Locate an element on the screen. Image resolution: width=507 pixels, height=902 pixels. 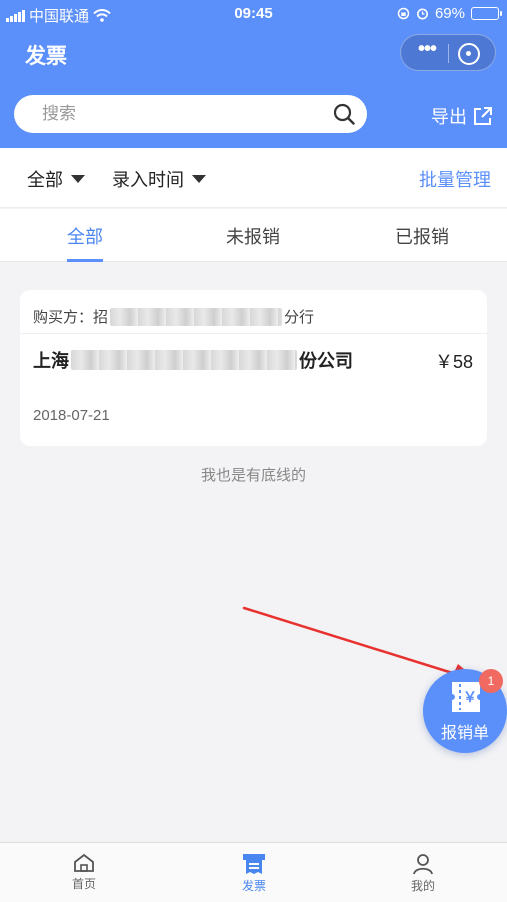
status-bar: 中国联通 09:45 69% is located at coordinates (253, 14).